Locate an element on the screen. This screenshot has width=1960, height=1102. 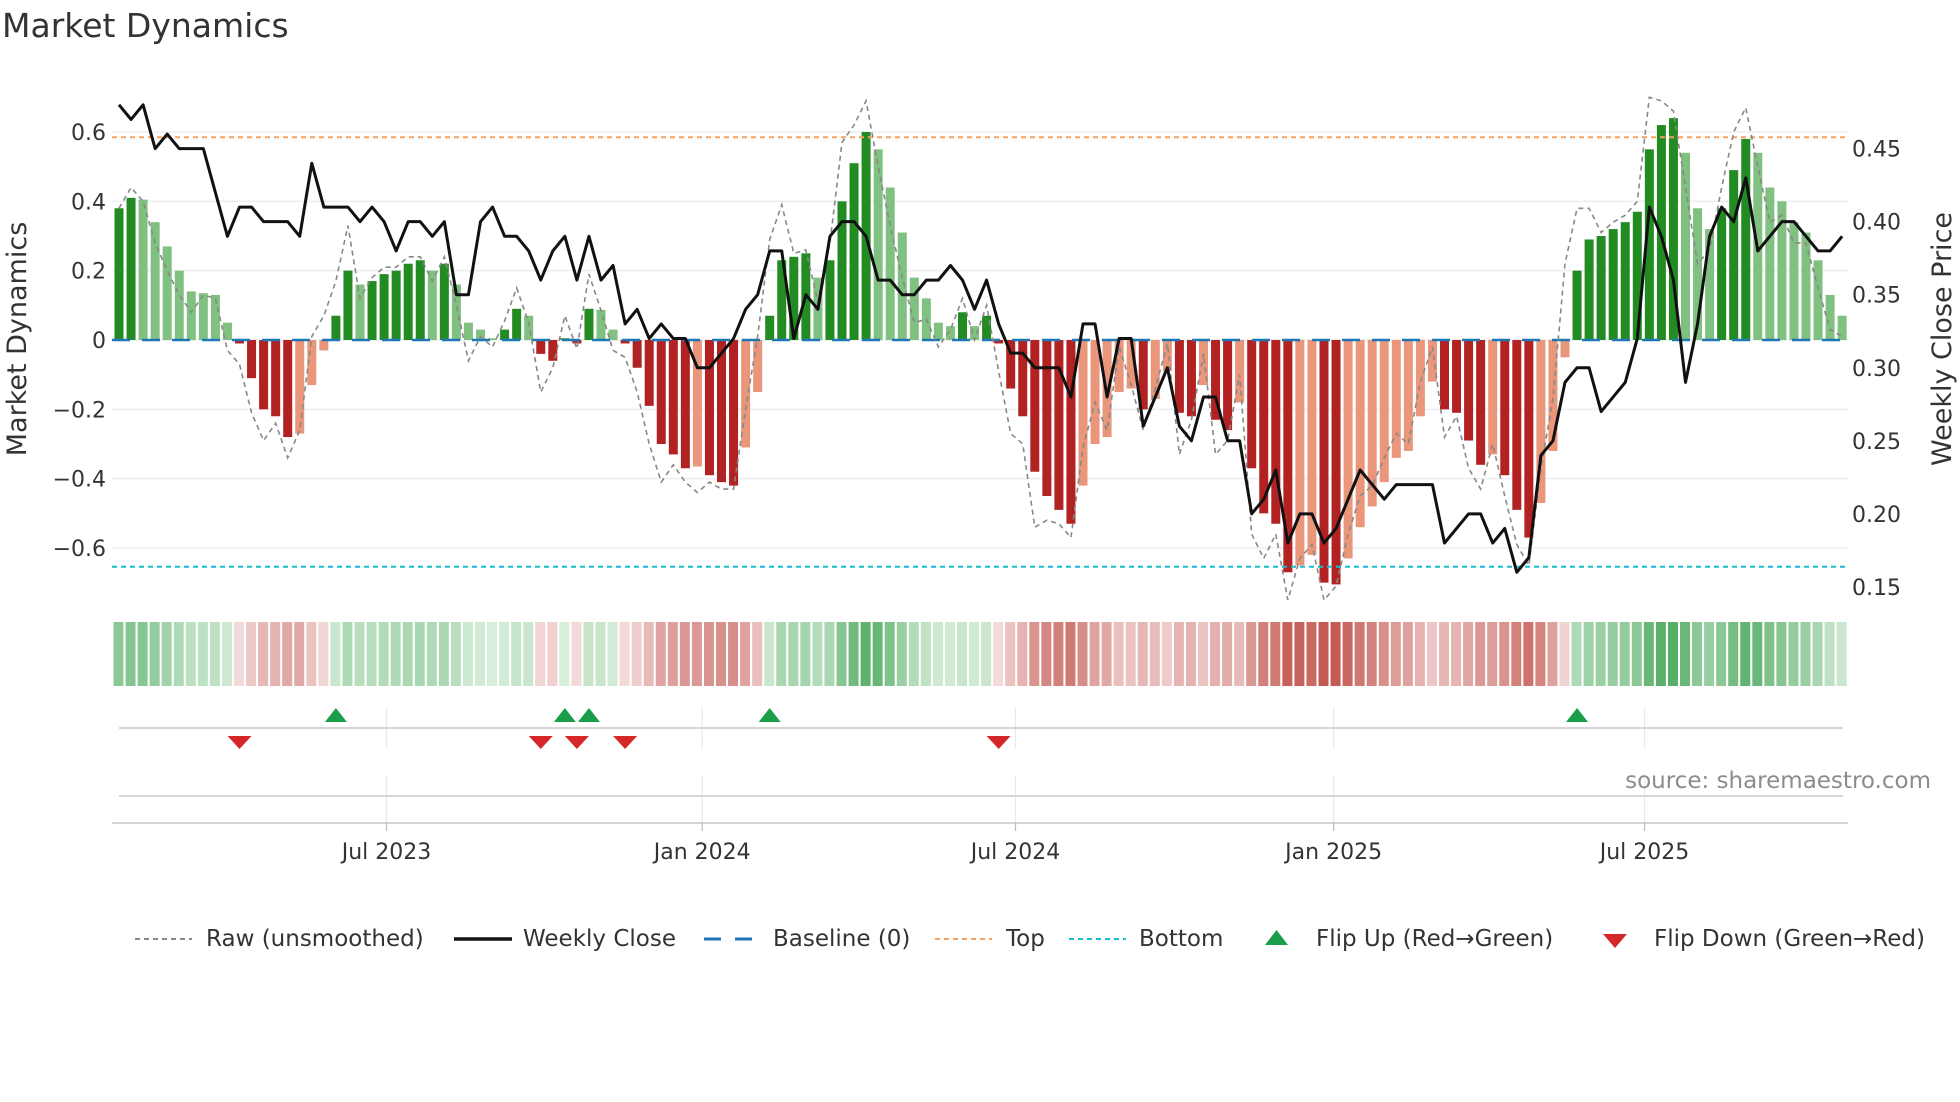
x-tick-label: Jul 2025 is located at coordinates (1644, 852).